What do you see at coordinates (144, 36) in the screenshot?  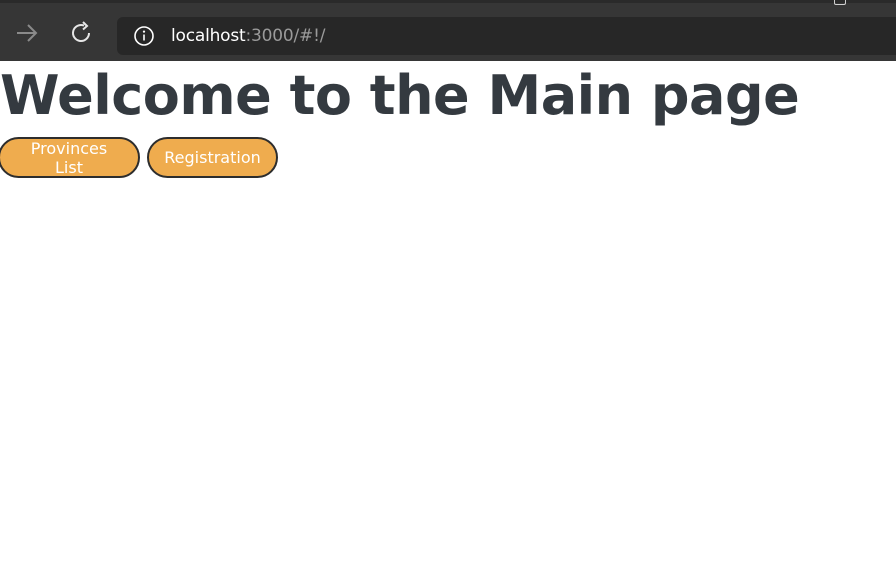 I see `info-icon` at bounding box center [144, 36].